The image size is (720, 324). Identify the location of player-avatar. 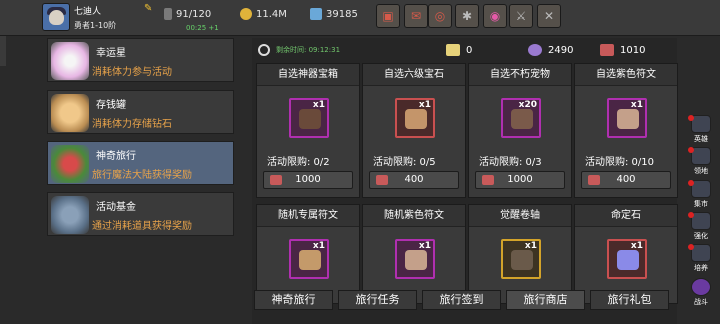
(56, 17).